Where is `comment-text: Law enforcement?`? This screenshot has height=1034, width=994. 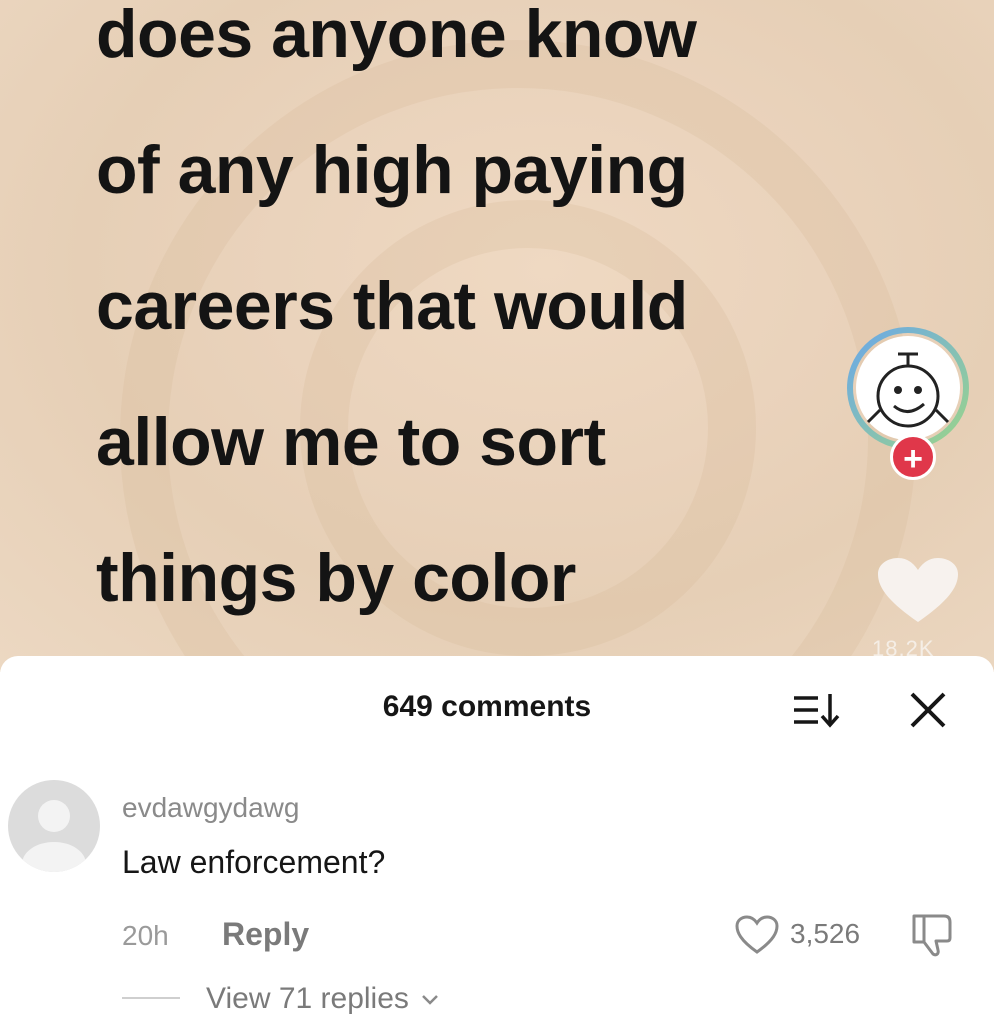 comment-text: Law enforcement? is located at coordinates (254, 862).